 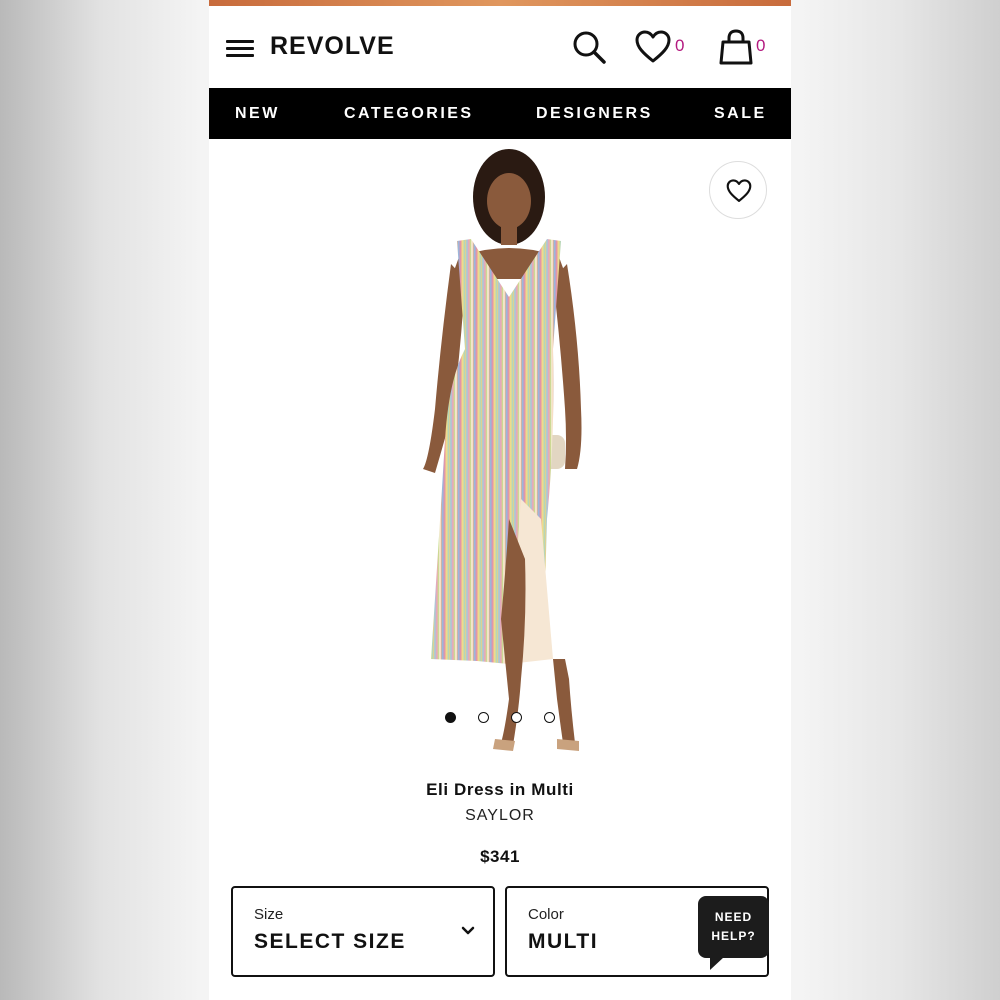 What do you see at coordinates (330, 941) in the screenshot?
I see `size-value: SELECT SIZE` at bounding box center [330, 941].